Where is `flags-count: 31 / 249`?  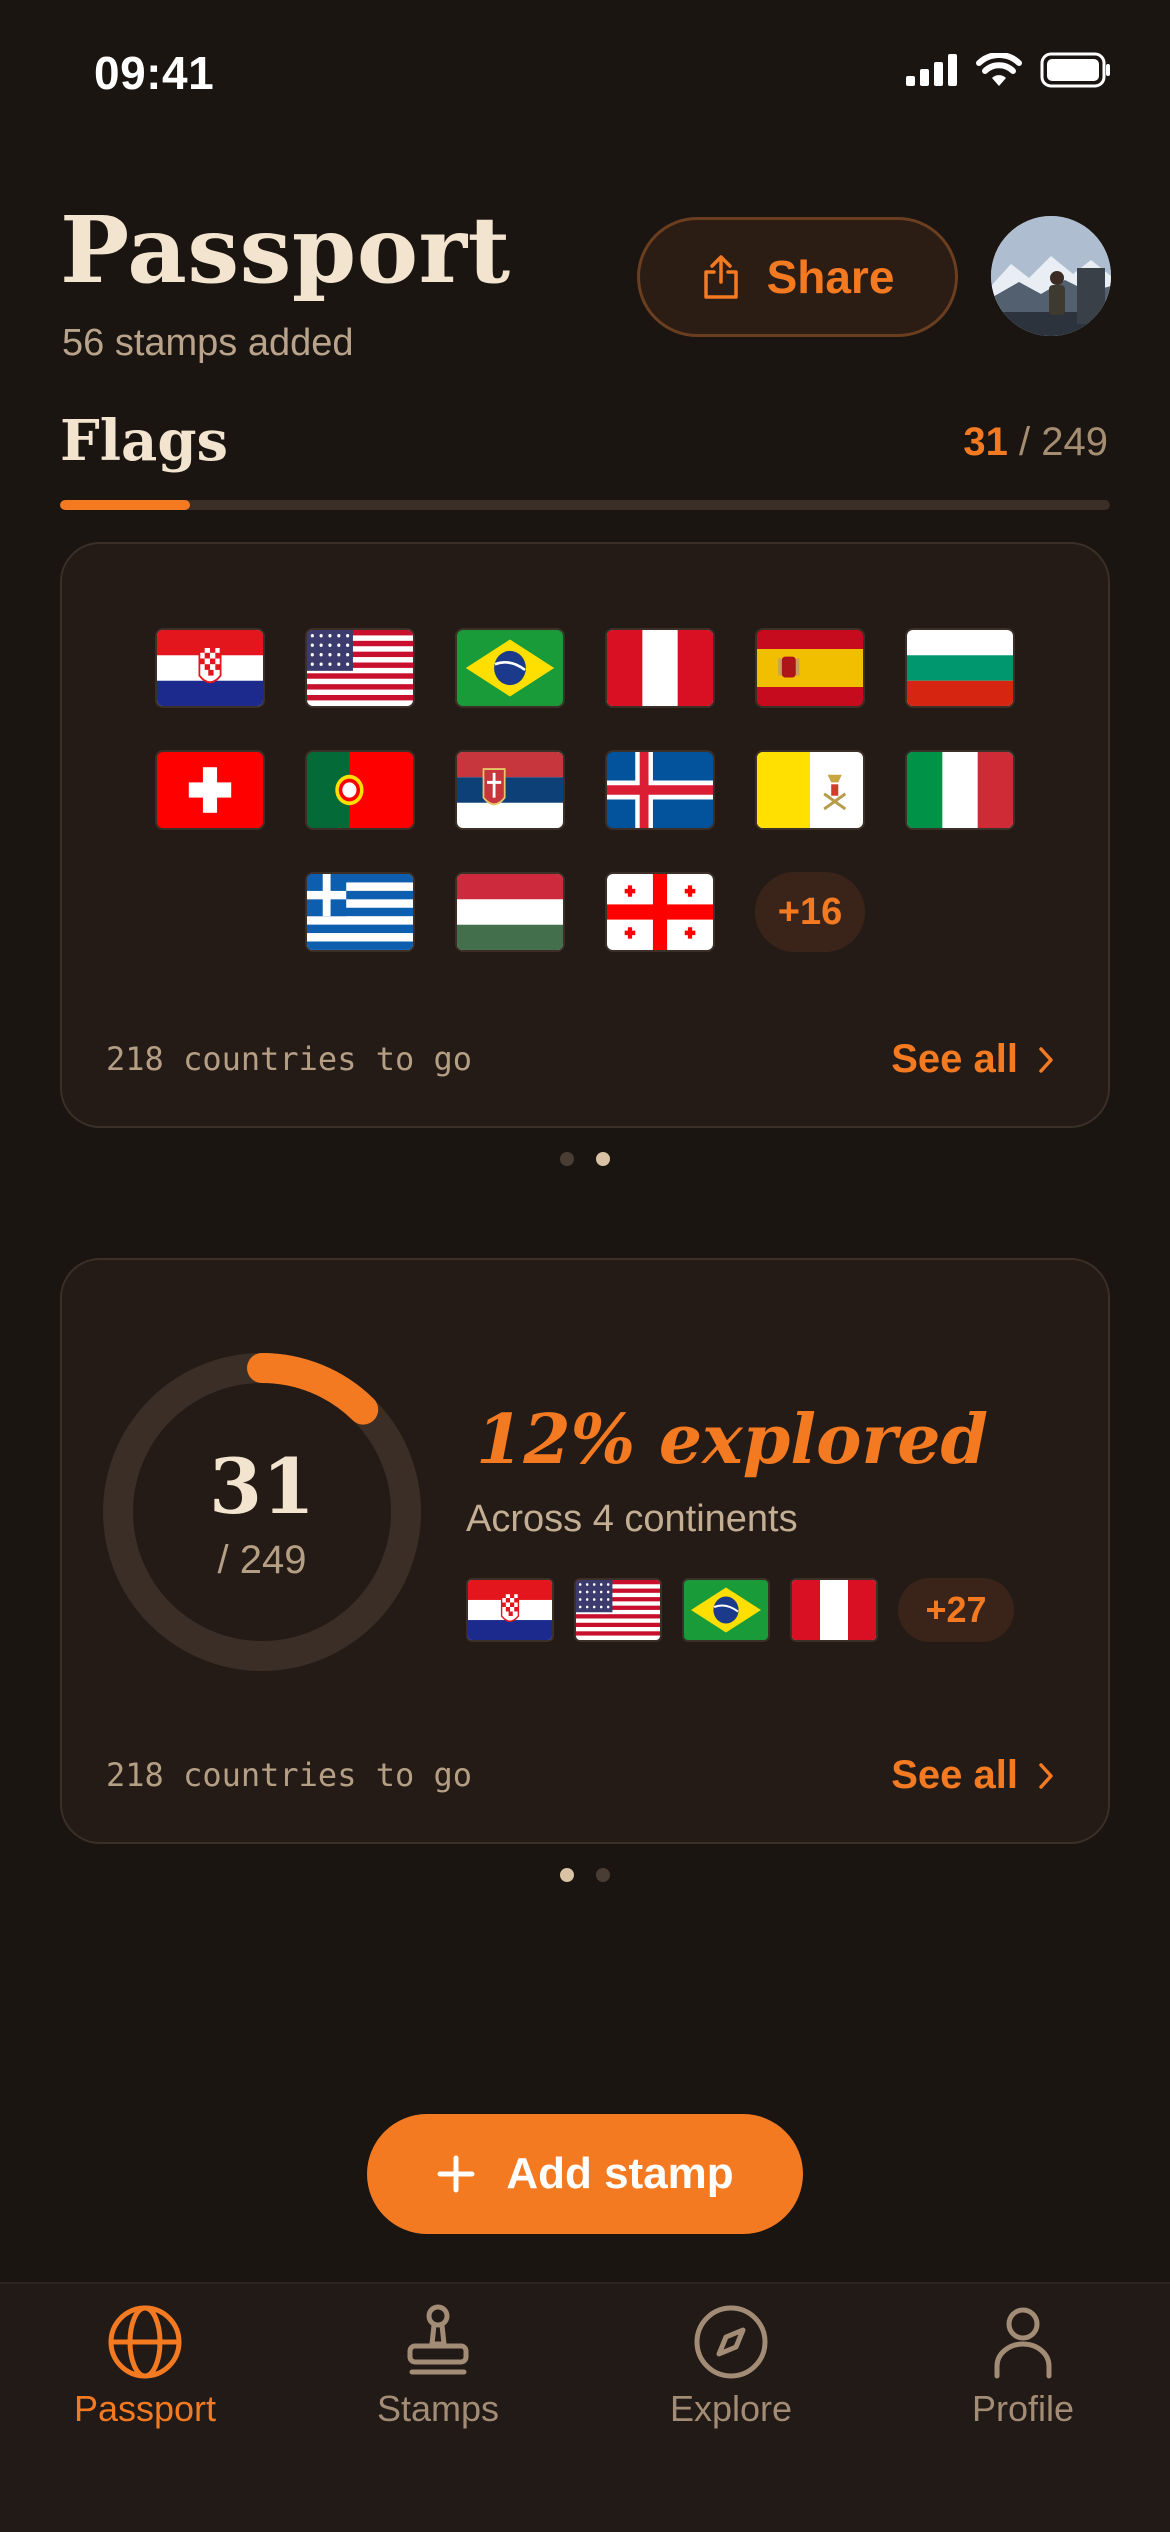
flags-count: 31 / 249 is located at coordinates (1035, 442).